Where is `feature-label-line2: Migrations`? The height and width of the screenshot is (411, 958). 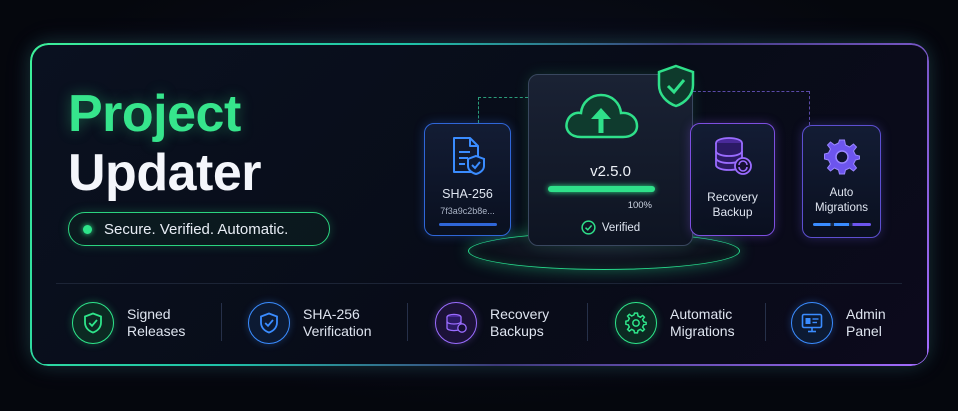 feature-label-line2: Migrations is located at coordinates (702, 331).